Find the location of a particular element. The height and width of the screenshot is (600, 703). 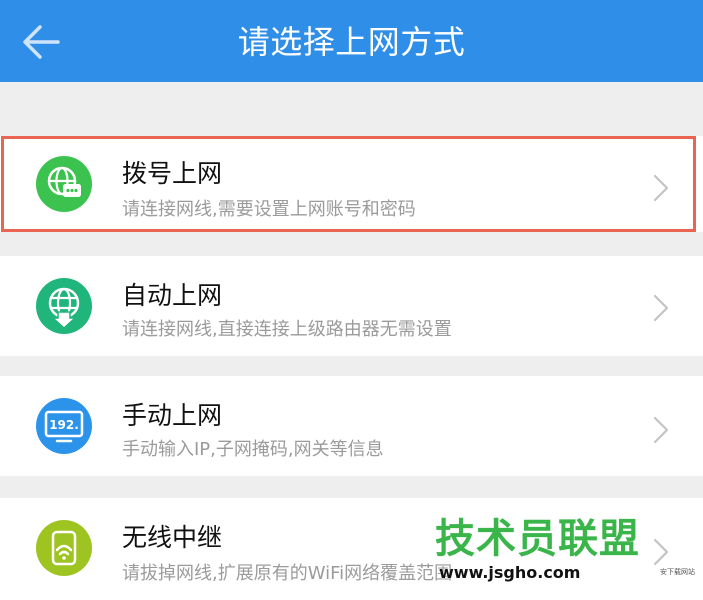

globe-dial-icon is located at coordinates (64, 184).